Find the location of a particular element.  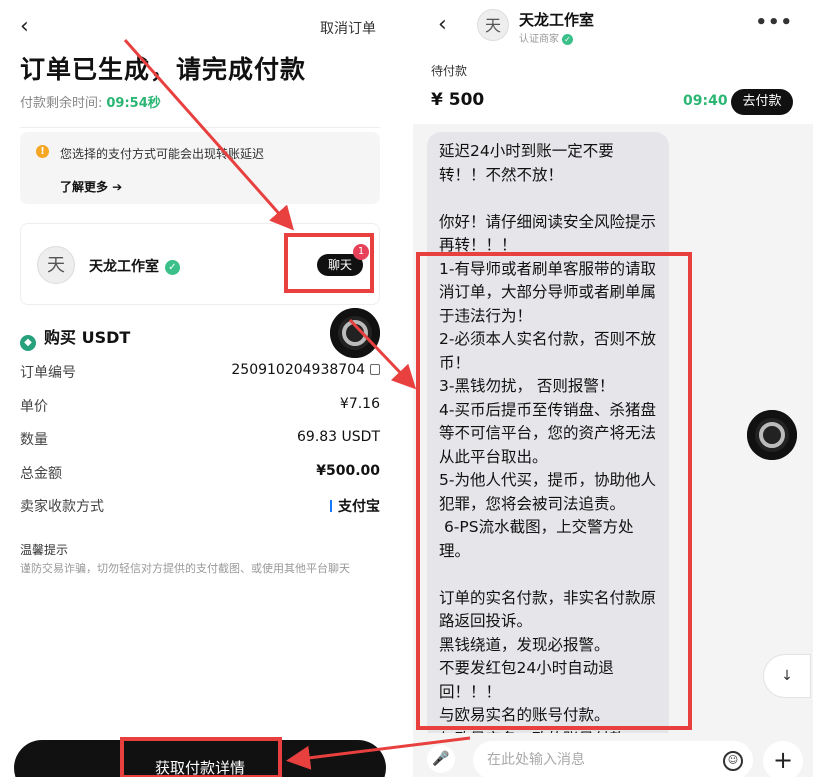

divider is located at coordinates (200, 127).